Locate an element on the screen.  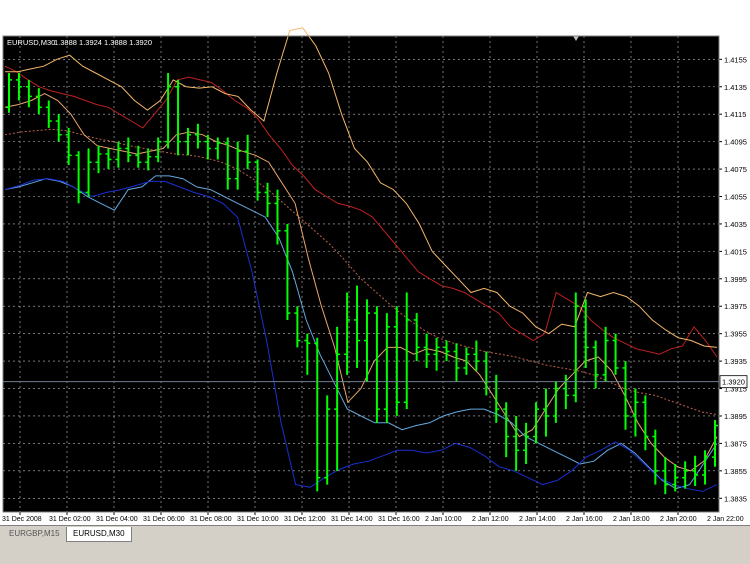
x-tick-label: 2 Jan 16:00 is located at coordinates (584, 519).